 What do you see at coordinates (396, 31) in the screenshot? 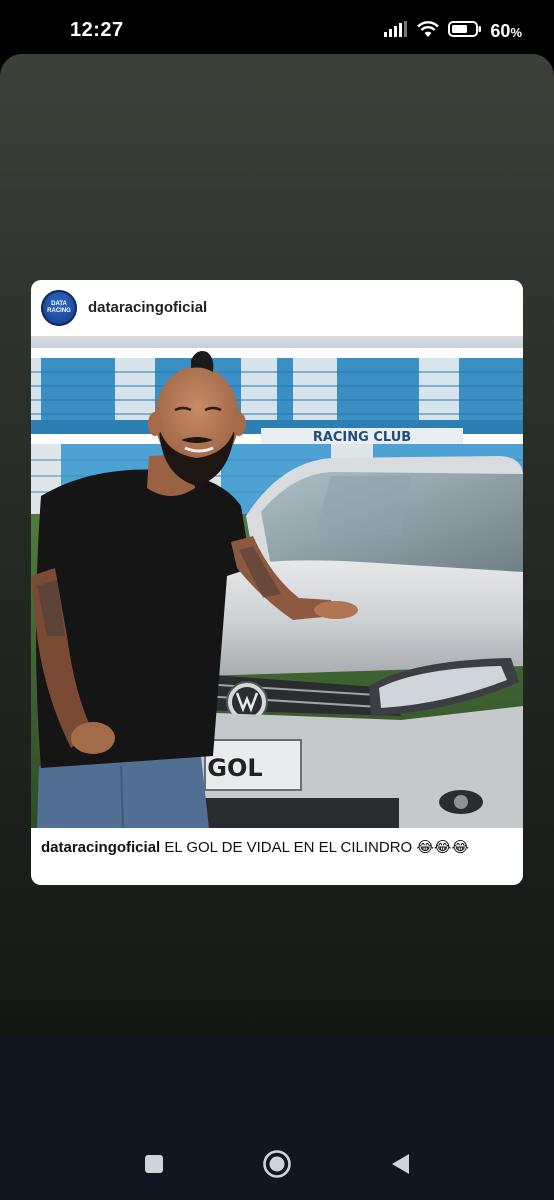
I see `signal-icon` at bounding box center [396, 31].